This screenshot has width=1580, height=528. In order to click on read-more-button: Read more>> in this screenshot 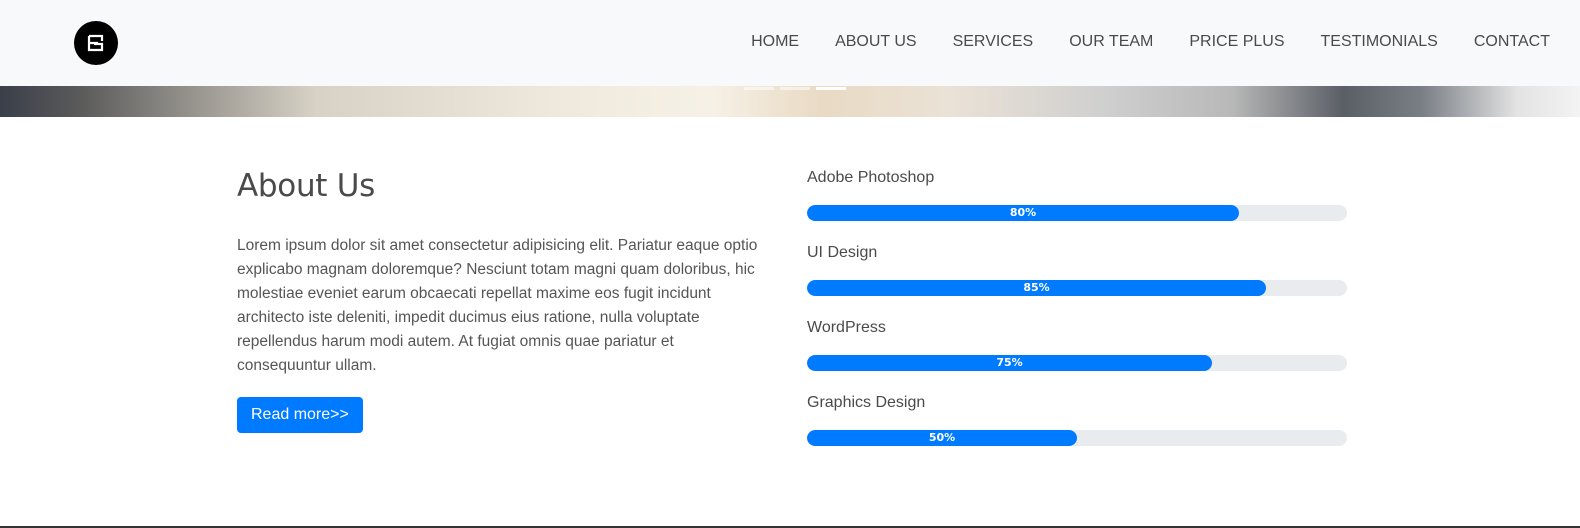, I will do `click(300, 415)`.